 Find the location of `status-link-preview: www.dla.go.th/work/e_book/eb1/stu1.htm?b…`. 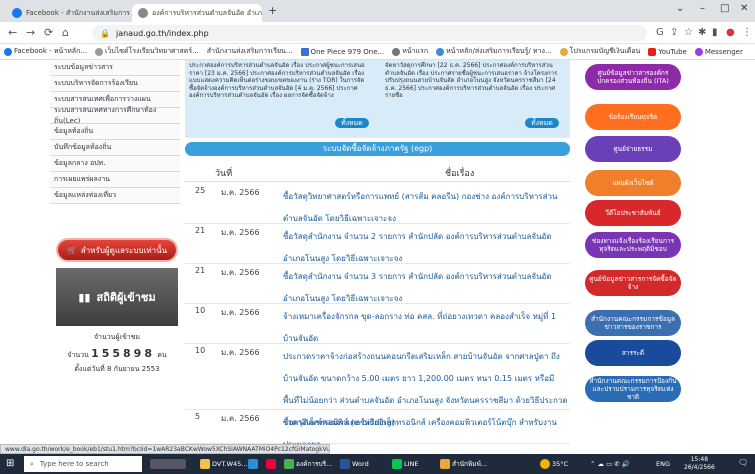

status-link-preview: www.dla.go.th/work/e_book/eb1/stu1.htm?b… is located at coordinates (165, 449).